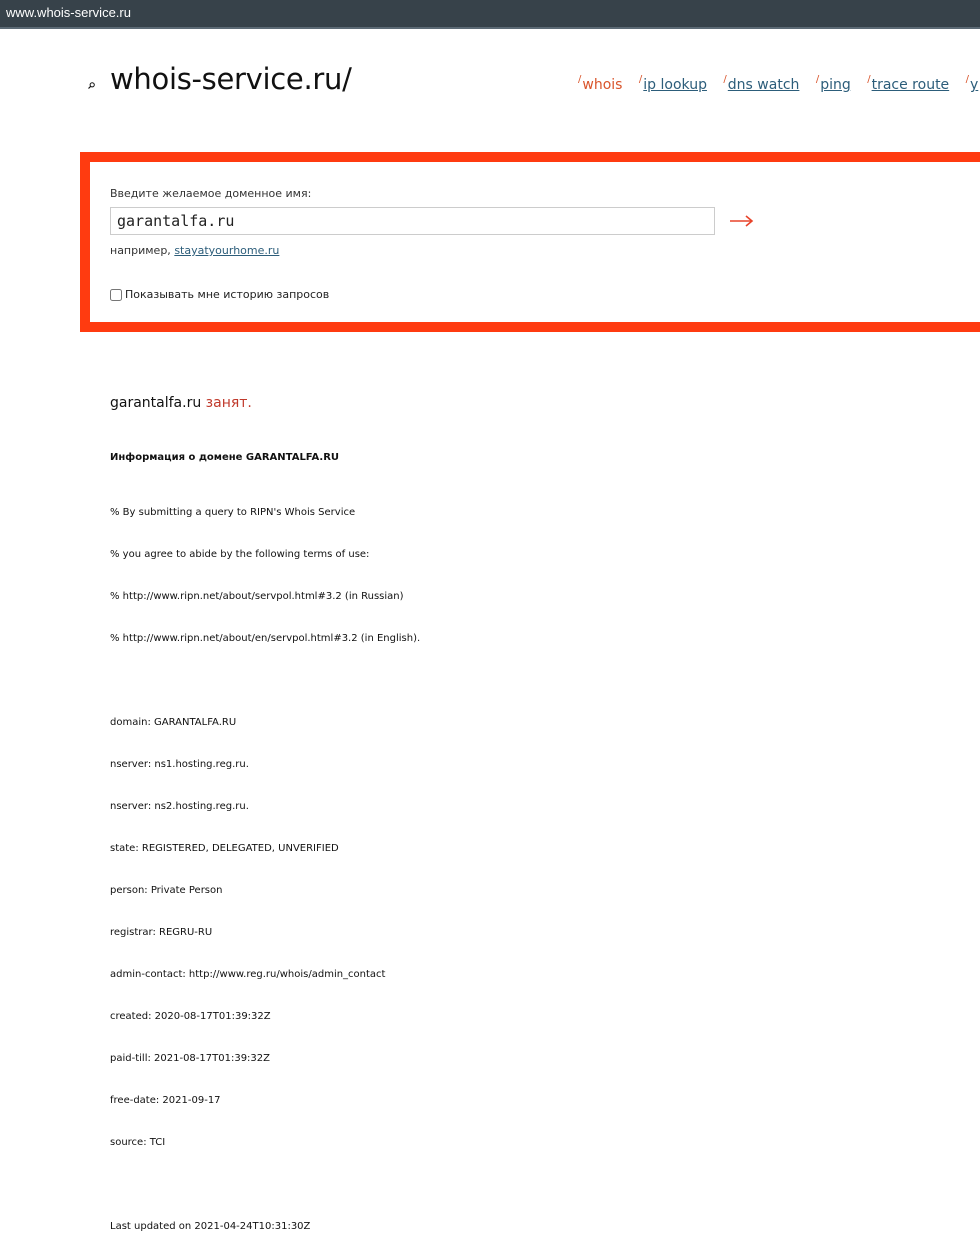  I want to click on history-checkbox, so click(116, 294).